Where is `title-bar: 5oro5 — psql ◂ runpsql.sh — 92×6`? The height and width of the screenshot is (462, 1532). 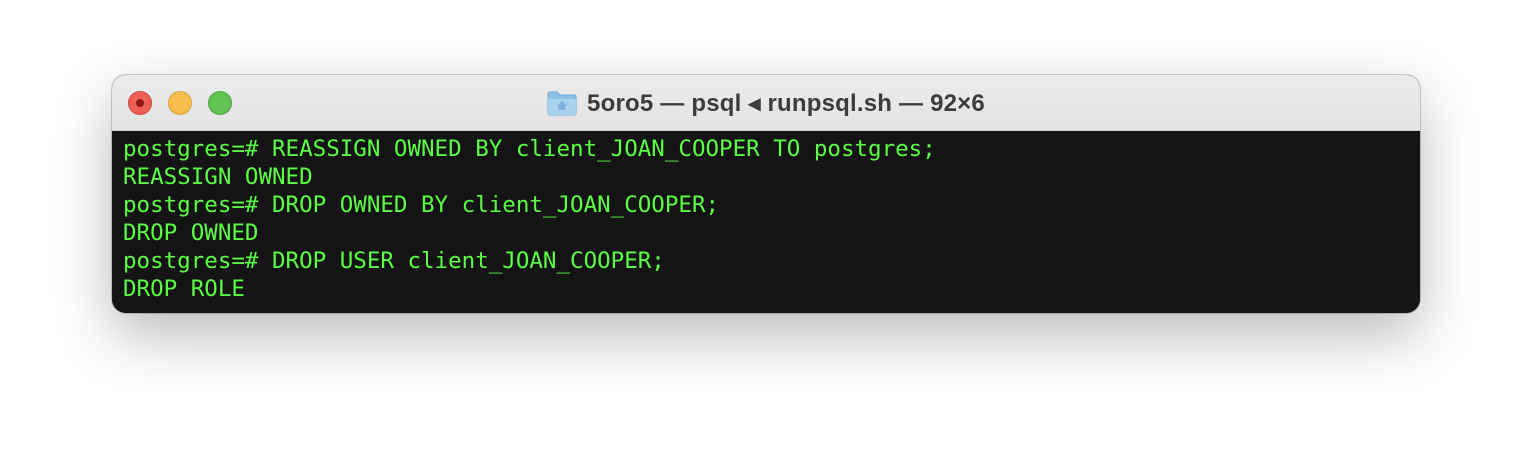 title-bar: 5oro5 — psql ◂ runpsql.sh — 92×6 is located at coordinates (766, 103).